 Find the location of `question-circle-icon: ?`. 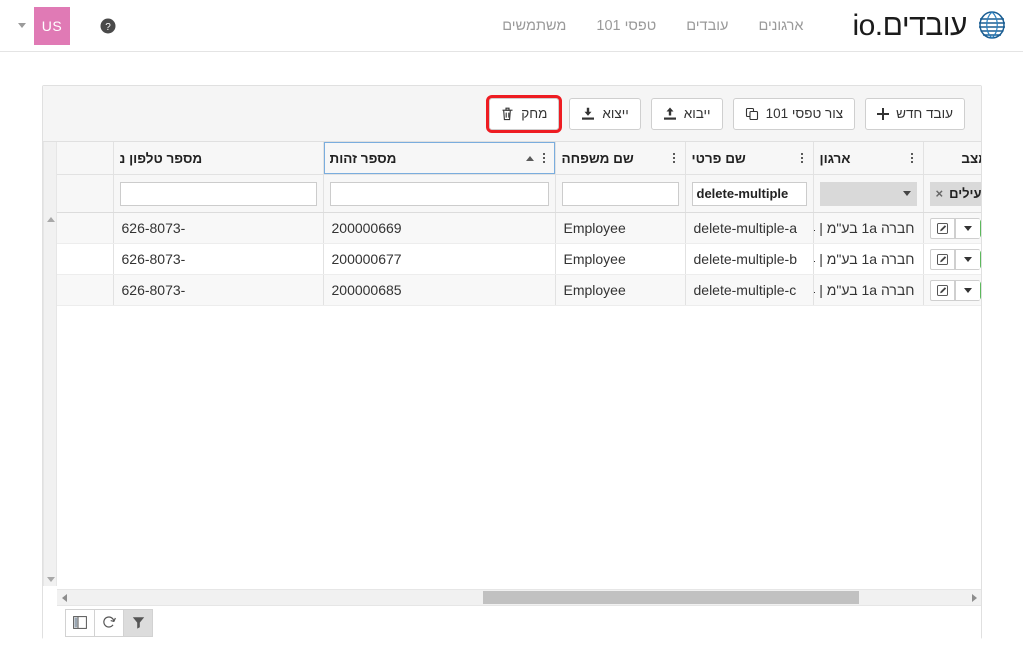

question-circle-icon: ? is located at coordinates (108, 26).